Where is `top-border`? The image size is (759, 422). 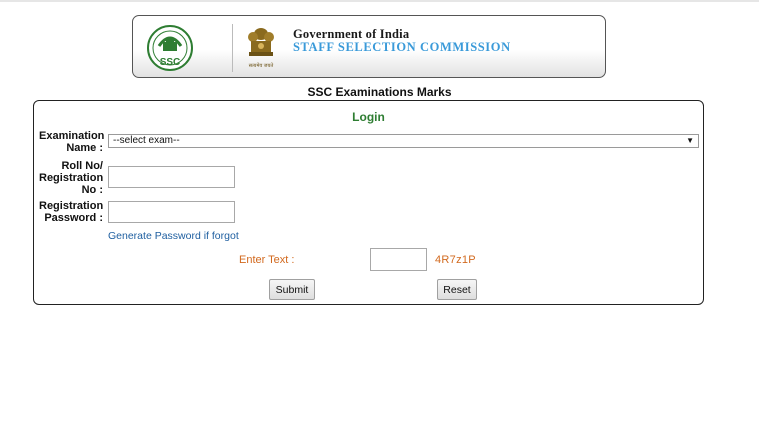
top-border is located at coordinates (379, 1).